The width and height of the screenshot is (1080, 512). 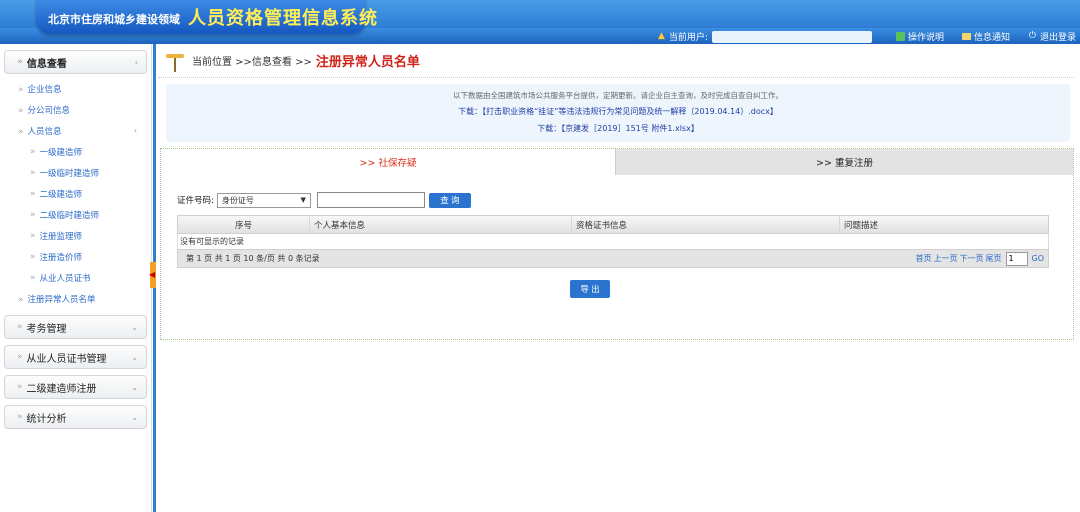 I want to click on sidebar-section-stats: » 统计分析 ⌄, so click(x=75, y=417).